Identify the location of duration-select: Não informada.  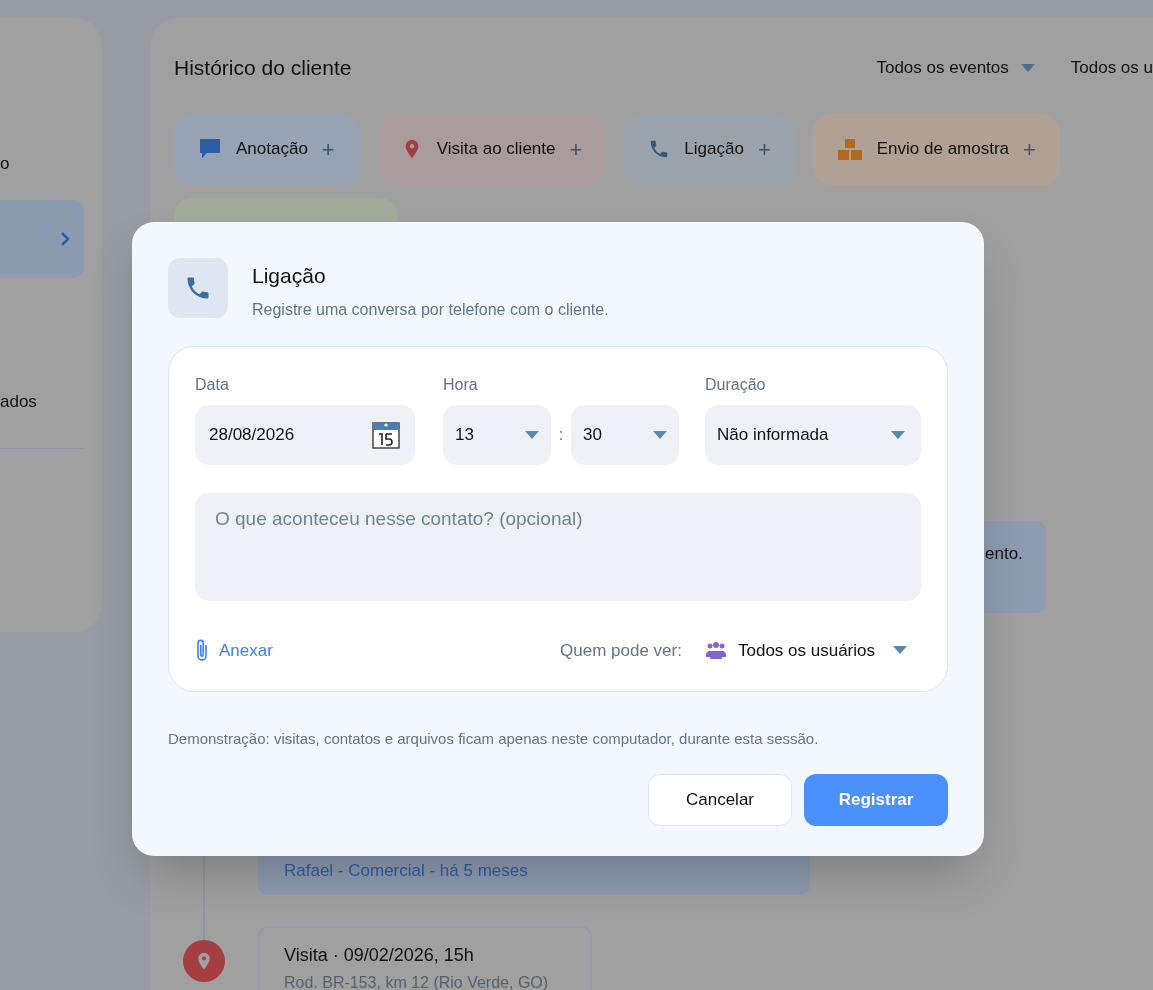
(813, 434).